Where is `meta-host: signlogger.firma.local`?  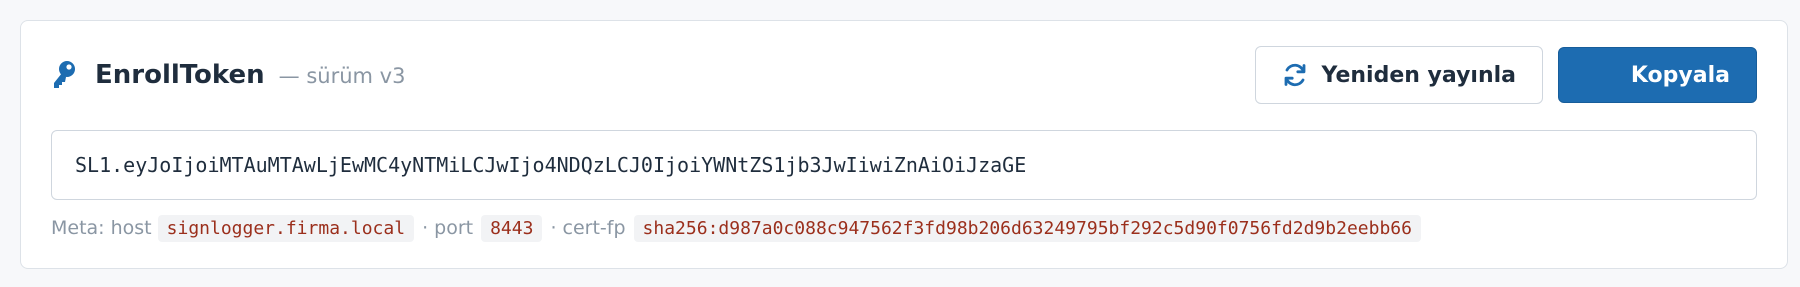
meta-host: signlogger.firma.local is located at coordinates (286, 228).